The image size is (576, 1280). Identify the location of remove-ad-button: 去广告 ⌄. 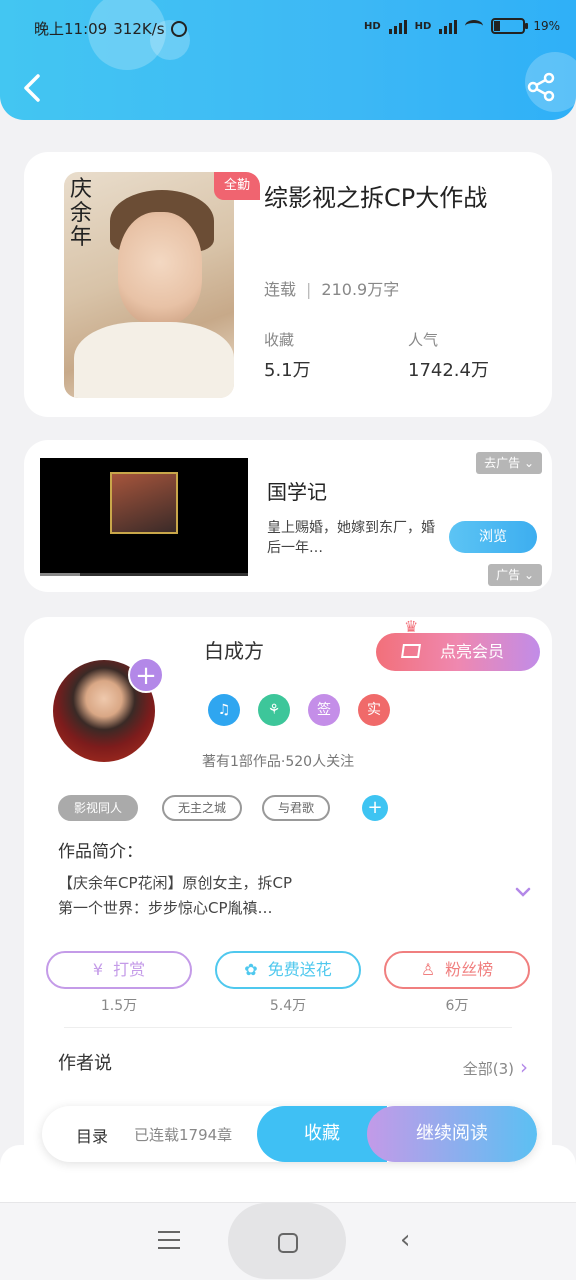
(509, 463).